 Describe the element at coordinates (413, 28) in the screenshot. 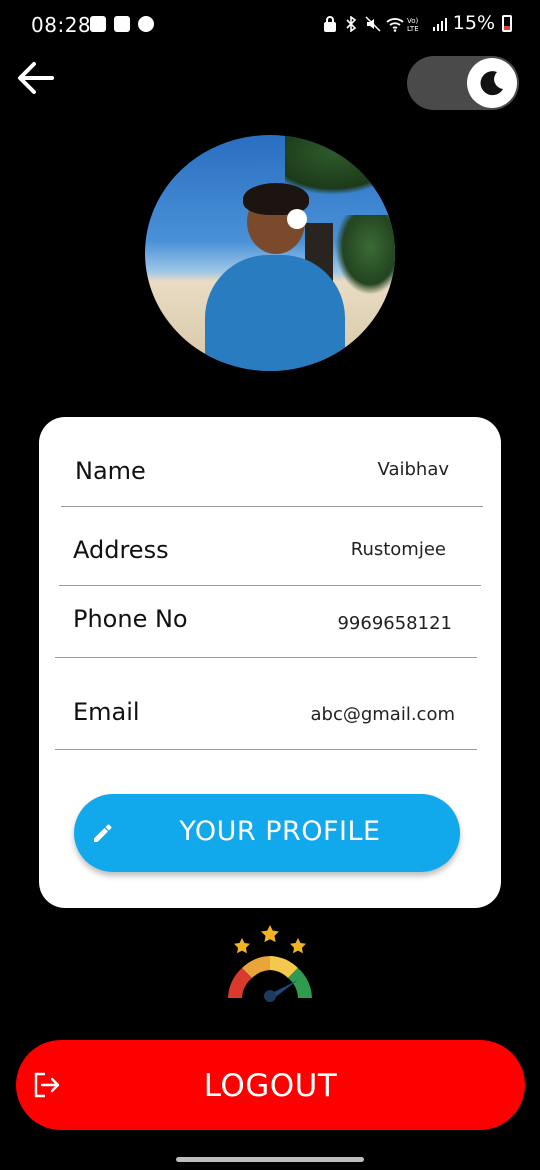

I see `svg-text: LTE` at that location.